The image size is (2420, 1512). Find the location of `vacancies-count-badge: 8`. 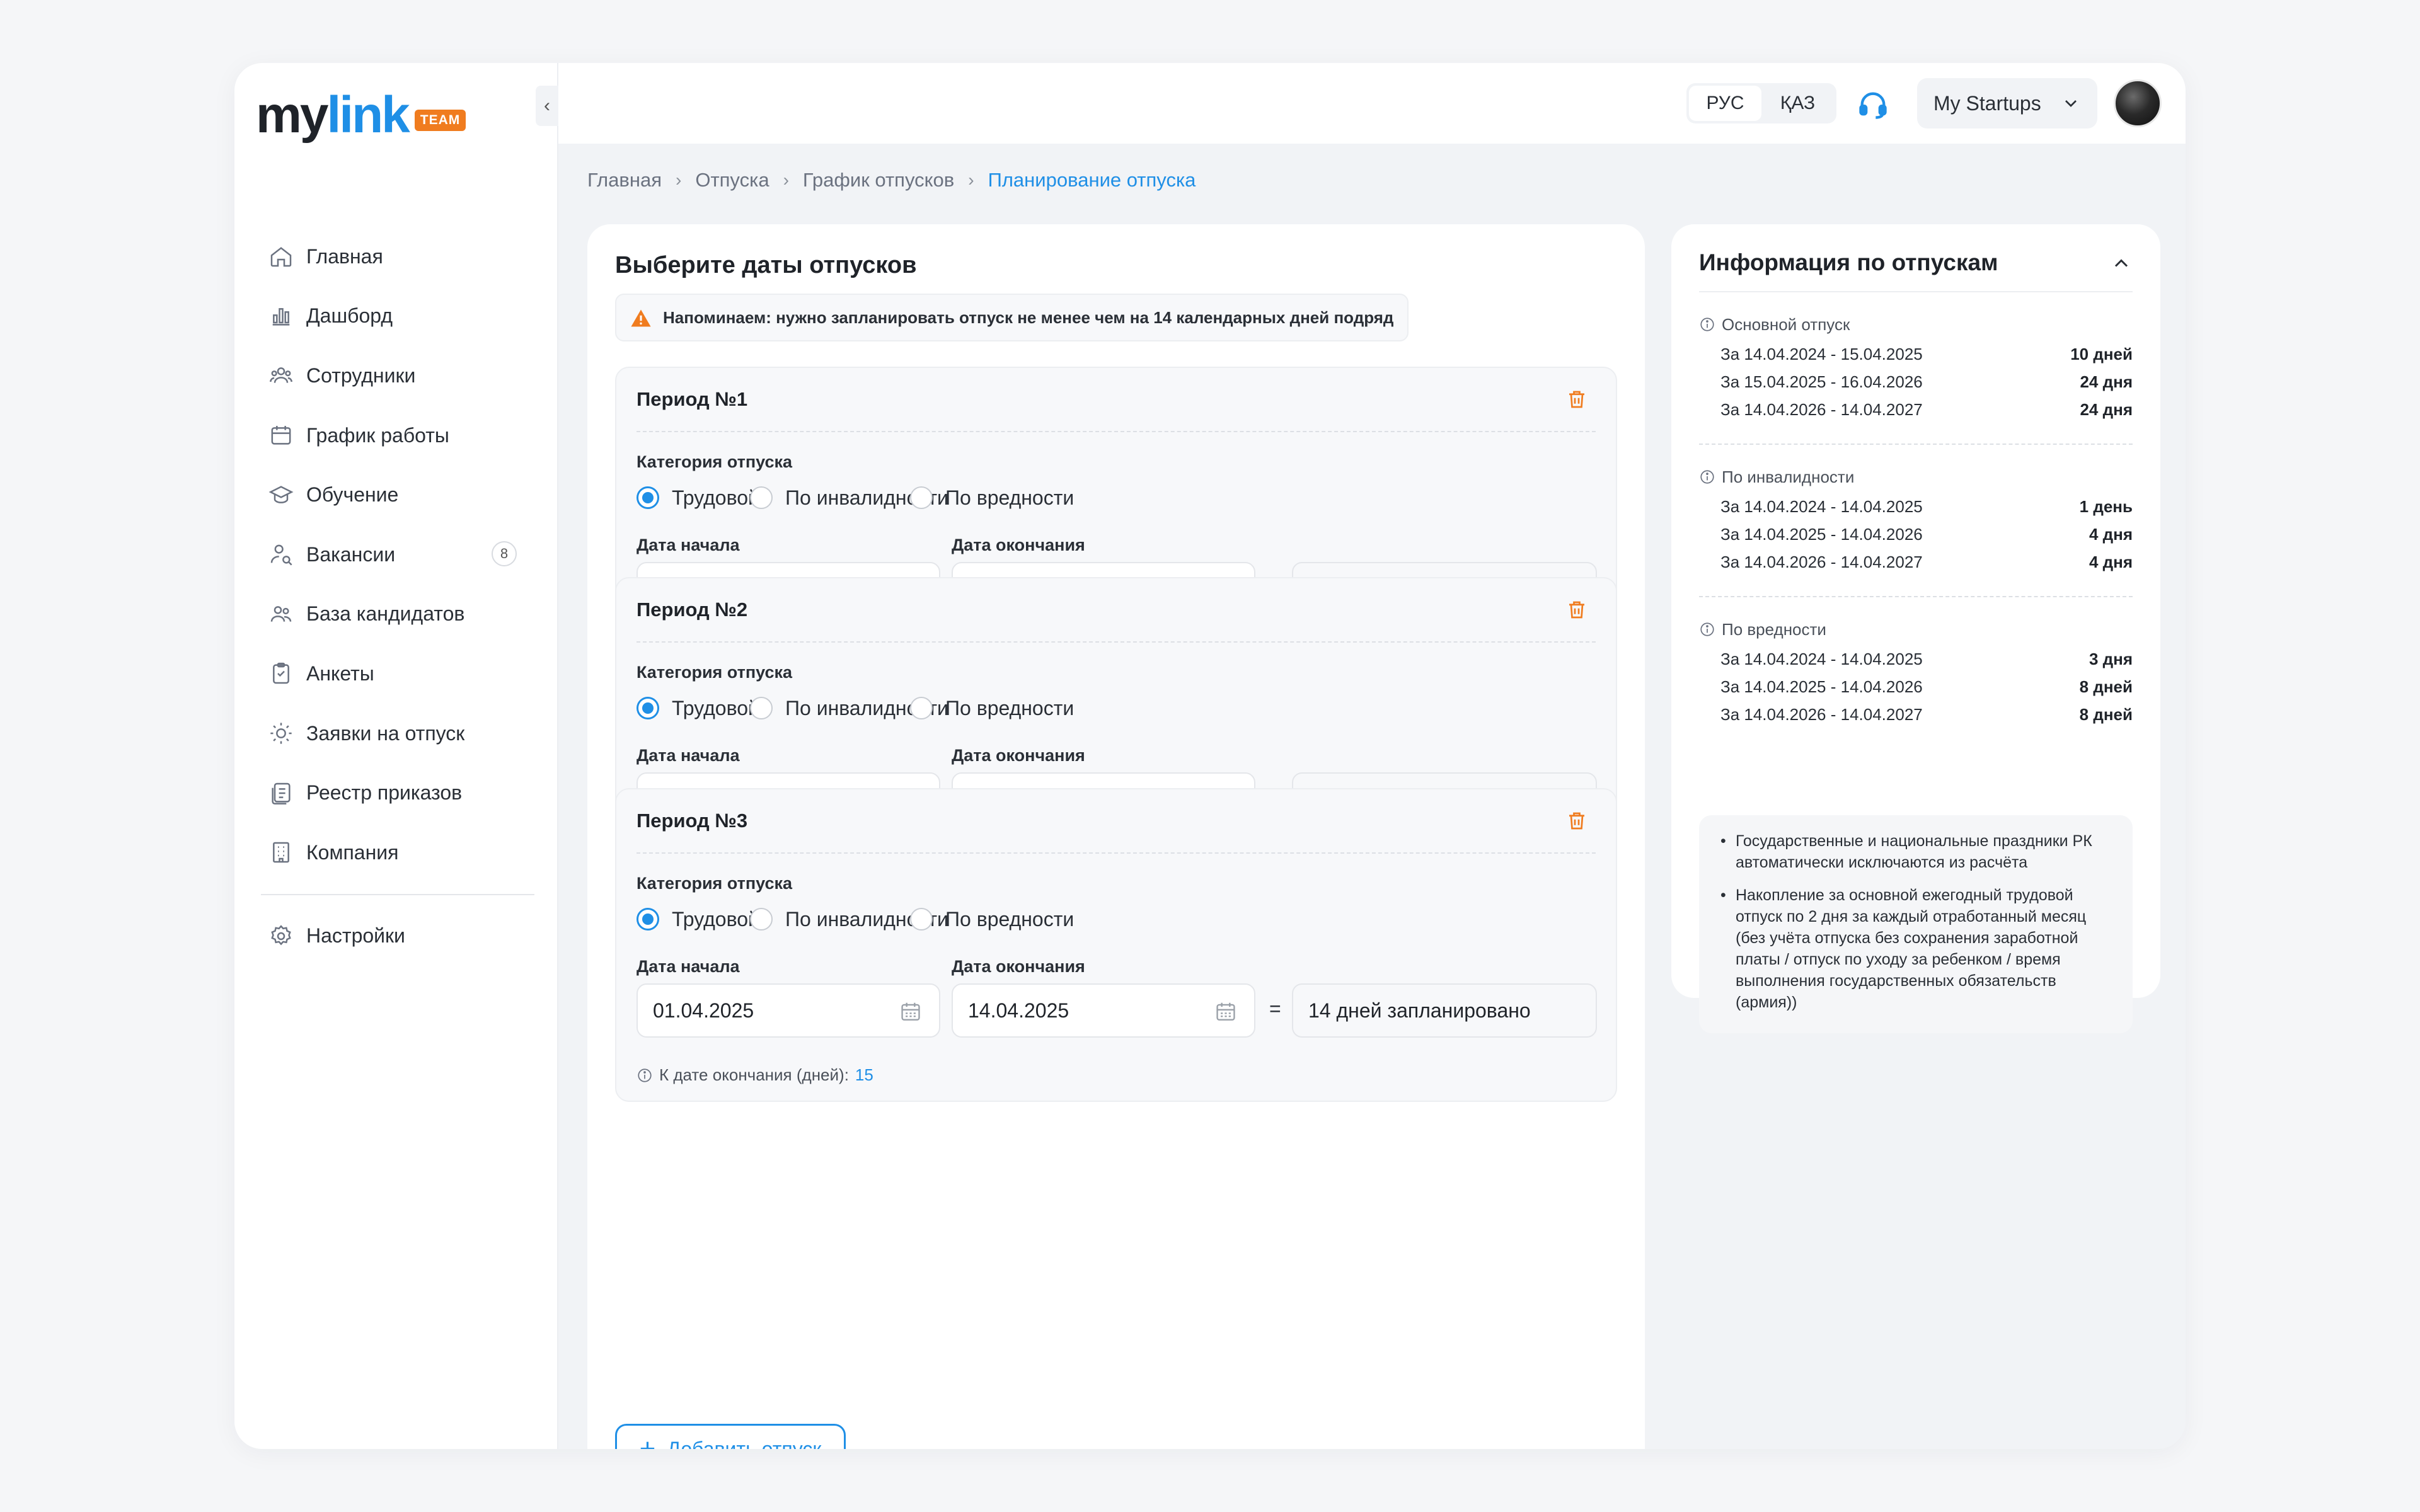

vacancies-count-badge: 8 is located at coordinates (504, 553).